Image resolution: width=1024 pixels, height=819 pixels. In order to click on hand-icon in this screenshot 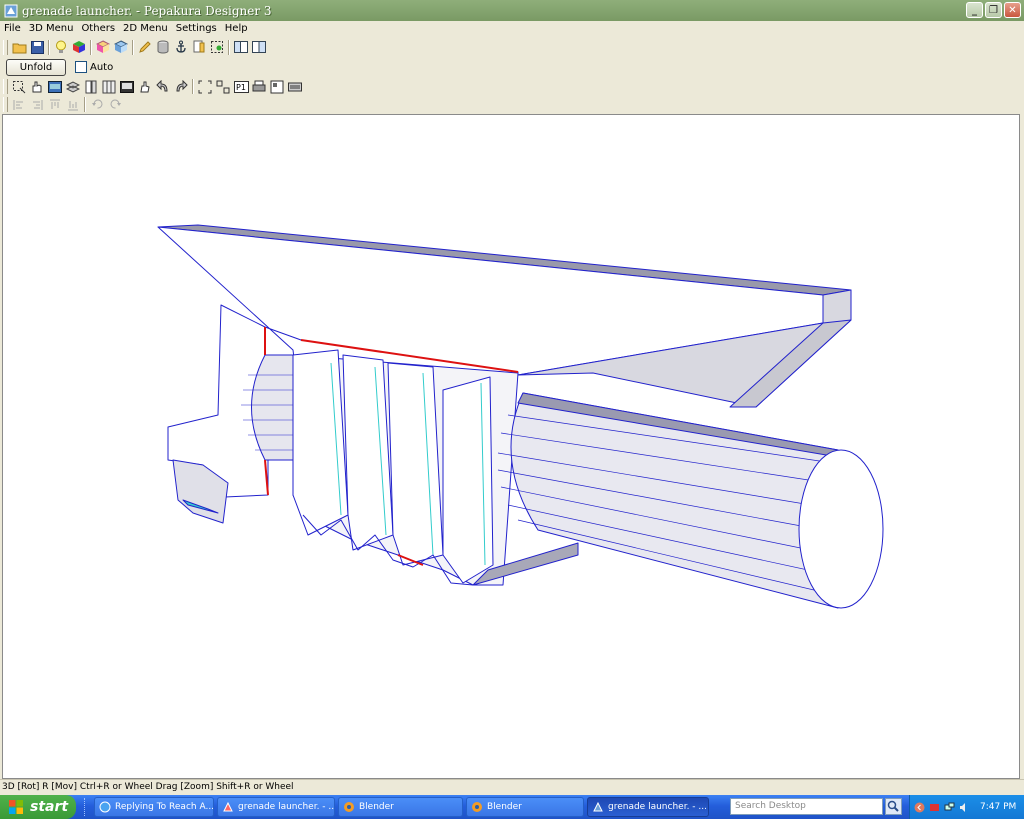, I will do `click(37, 86)`.